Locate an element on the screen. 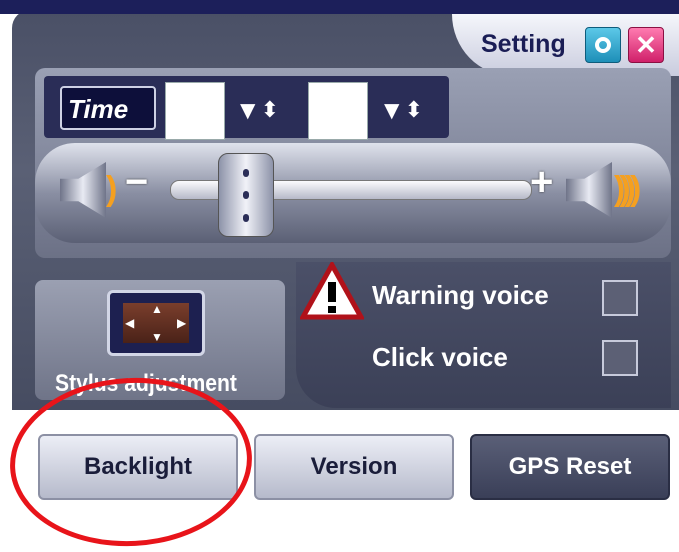  hour-dropdown-icon: ▼ is located at coordinates (248, 110).